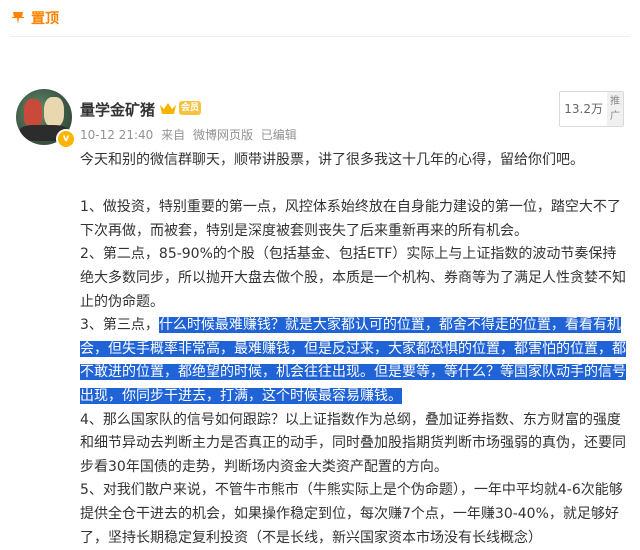 The width and height of the screenshot is (640, 550). Describe the element at coordinates (615, 109) in the screenshot. I see `promote-tag: 推广` at that location.